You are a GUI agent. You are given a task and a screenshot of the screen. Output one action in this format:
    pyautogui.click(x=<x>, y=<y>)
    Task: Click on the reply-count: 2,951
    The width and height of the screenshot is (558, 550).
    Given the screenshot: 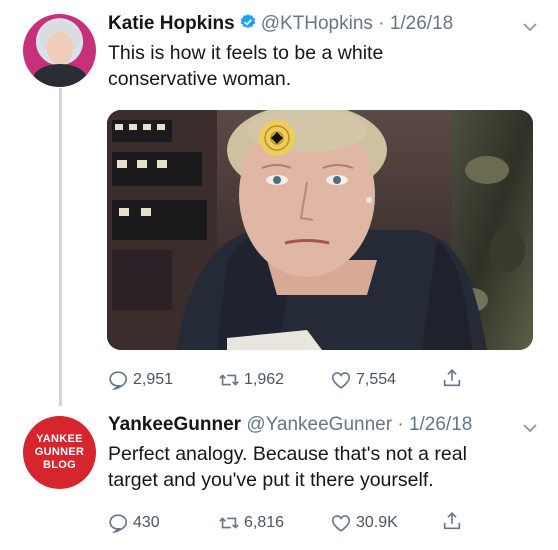 What is the action you would take?
    pyautogui.click(x=153, y=379)
    